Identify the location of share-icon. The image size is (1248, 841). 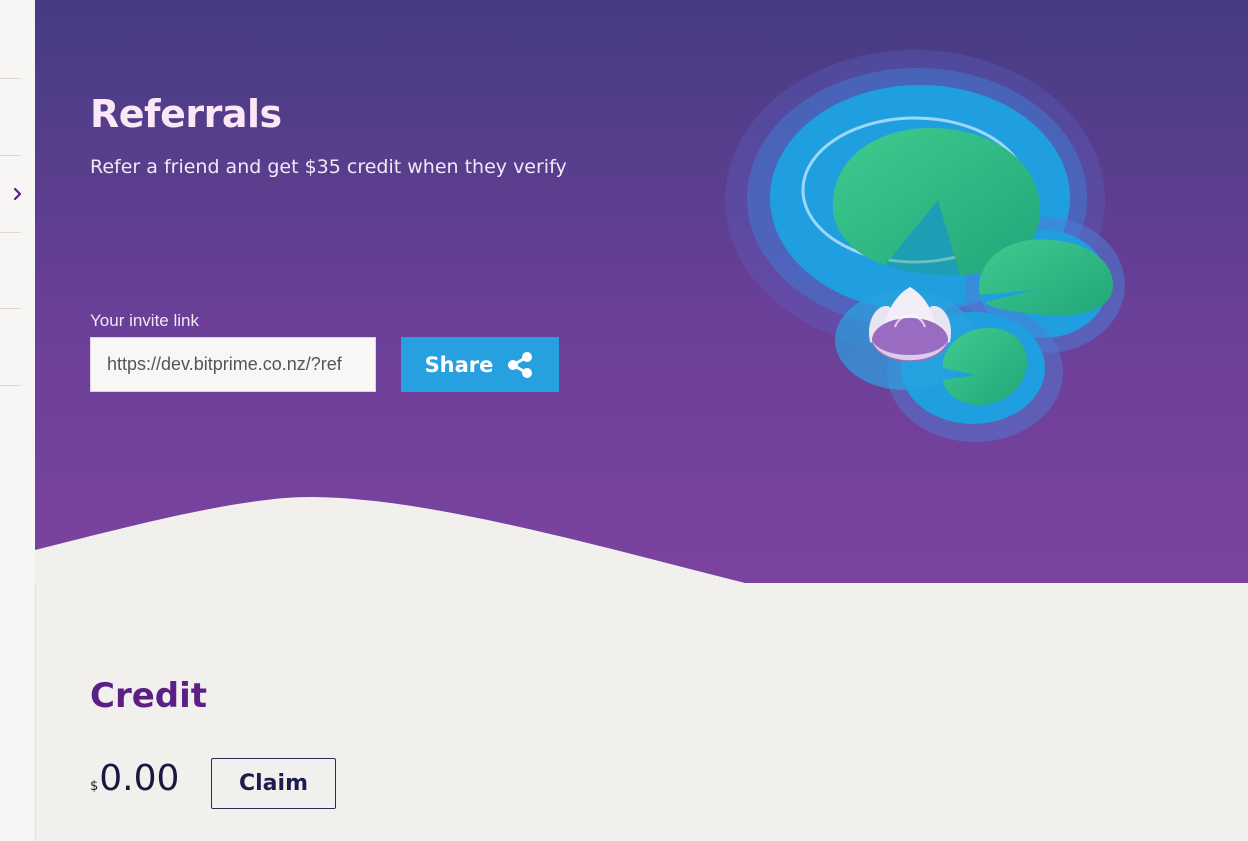
(520, 365).